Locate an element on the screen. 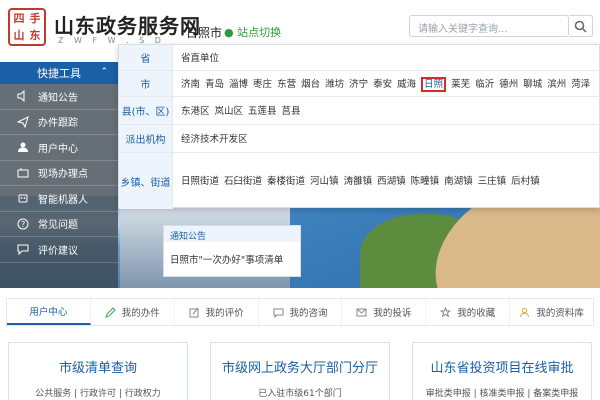  sidebar-header-label: 快捷工具 is located at coordinates (59, 73).